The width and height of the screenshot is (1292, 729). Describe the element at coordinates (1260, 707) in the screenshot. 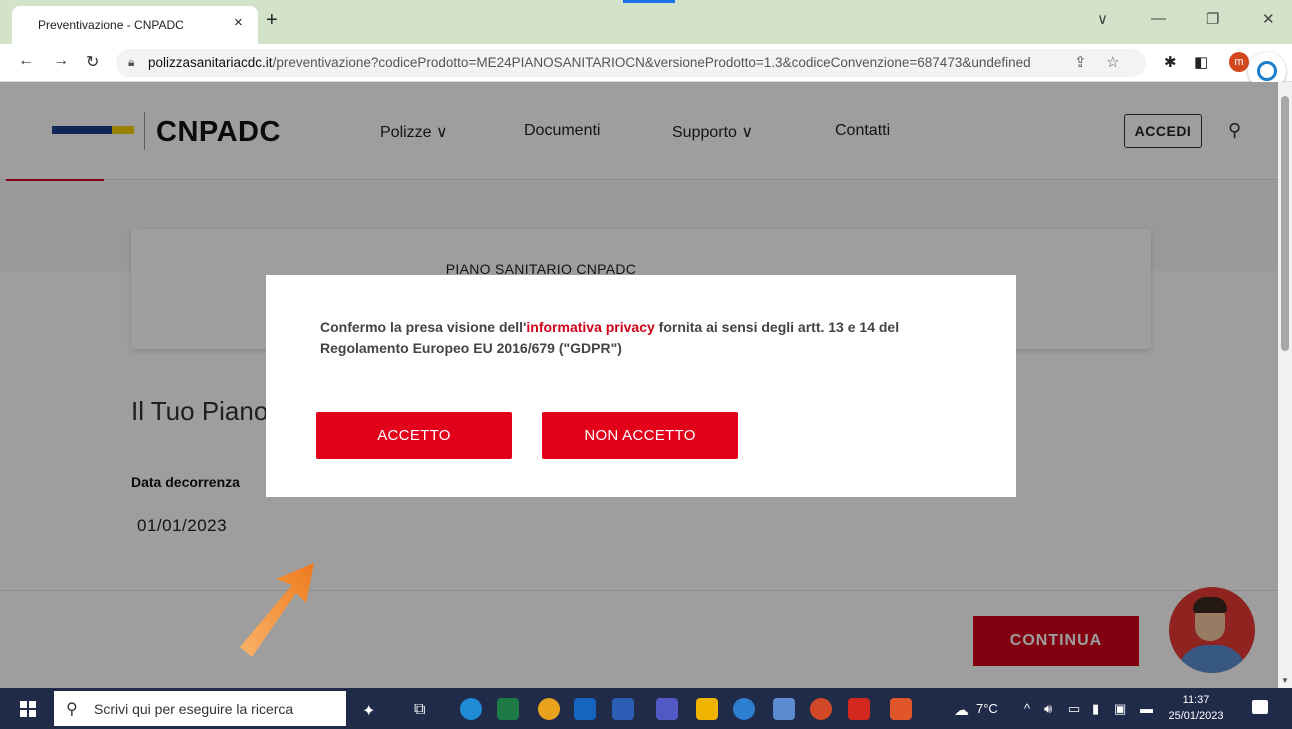

I see `notification-center-icon` at that location.